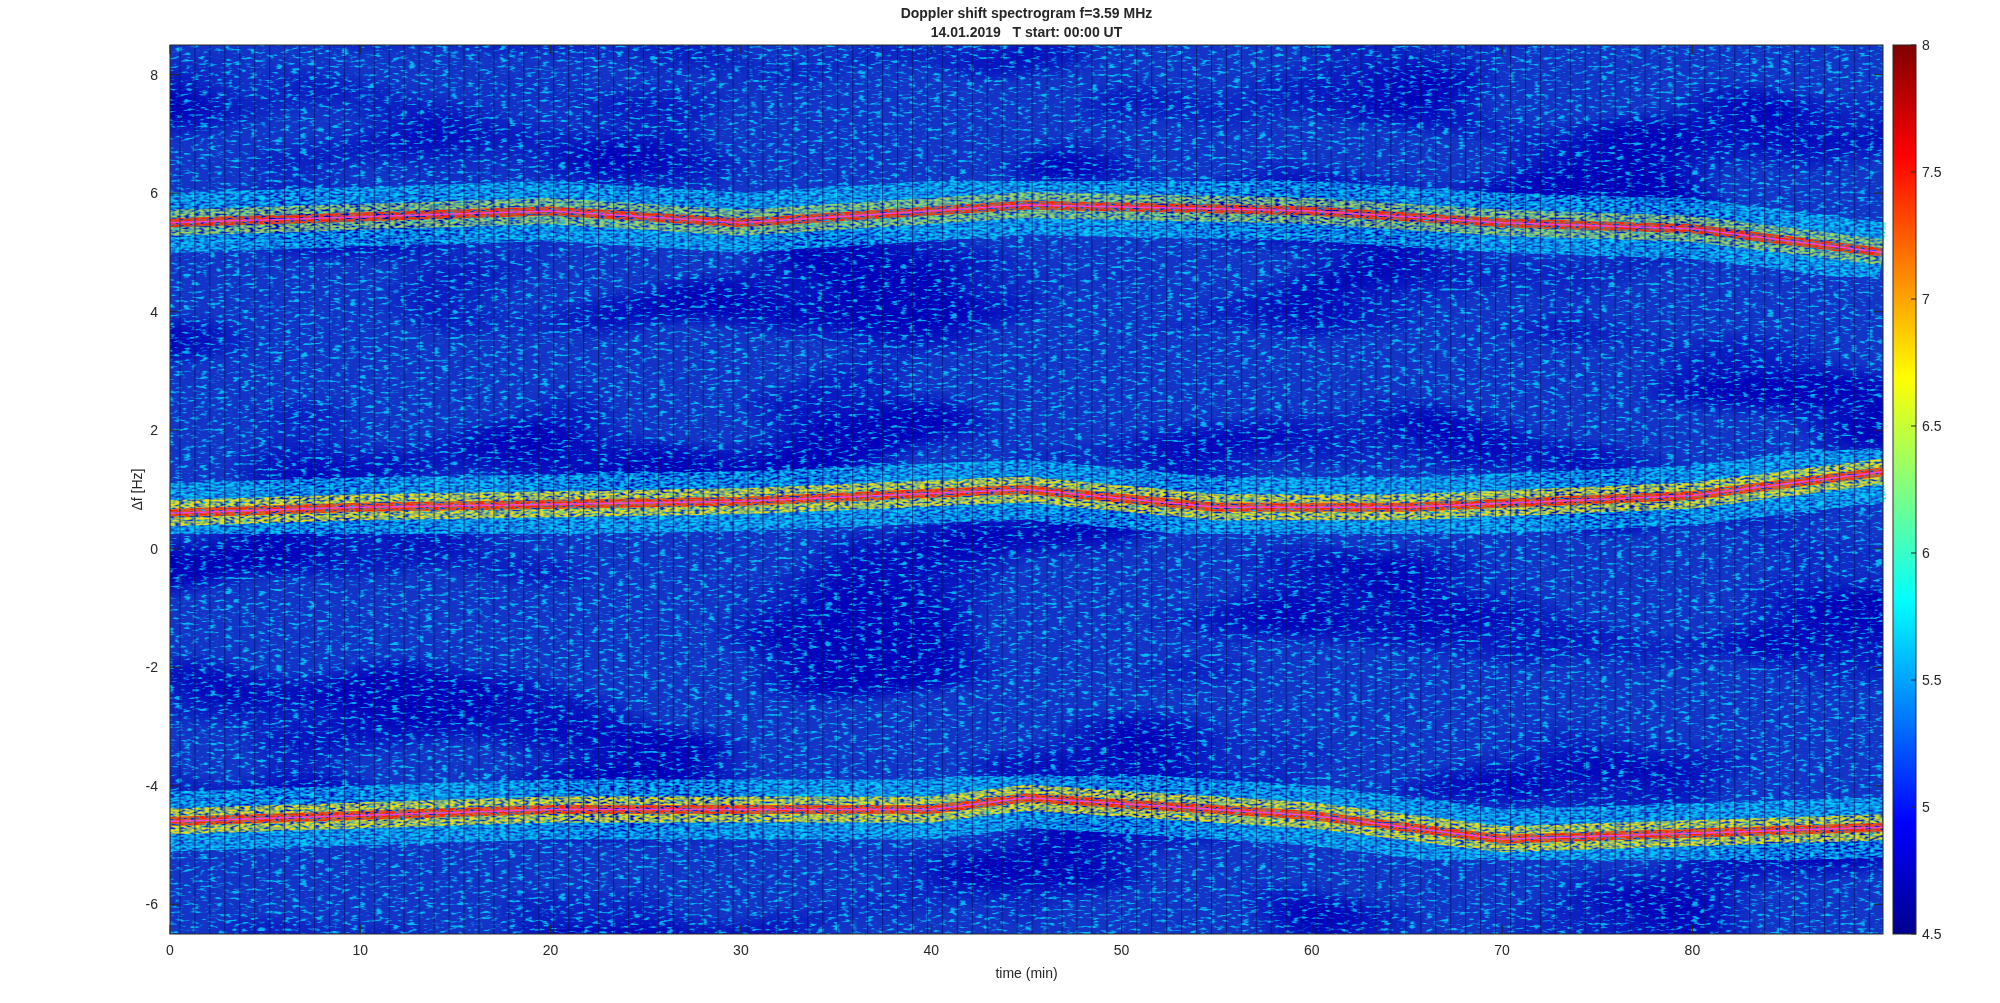  Describe the element at coordinates (1026, 973) in the screenshot. I see `x-axis-label: time (min)` at that location.